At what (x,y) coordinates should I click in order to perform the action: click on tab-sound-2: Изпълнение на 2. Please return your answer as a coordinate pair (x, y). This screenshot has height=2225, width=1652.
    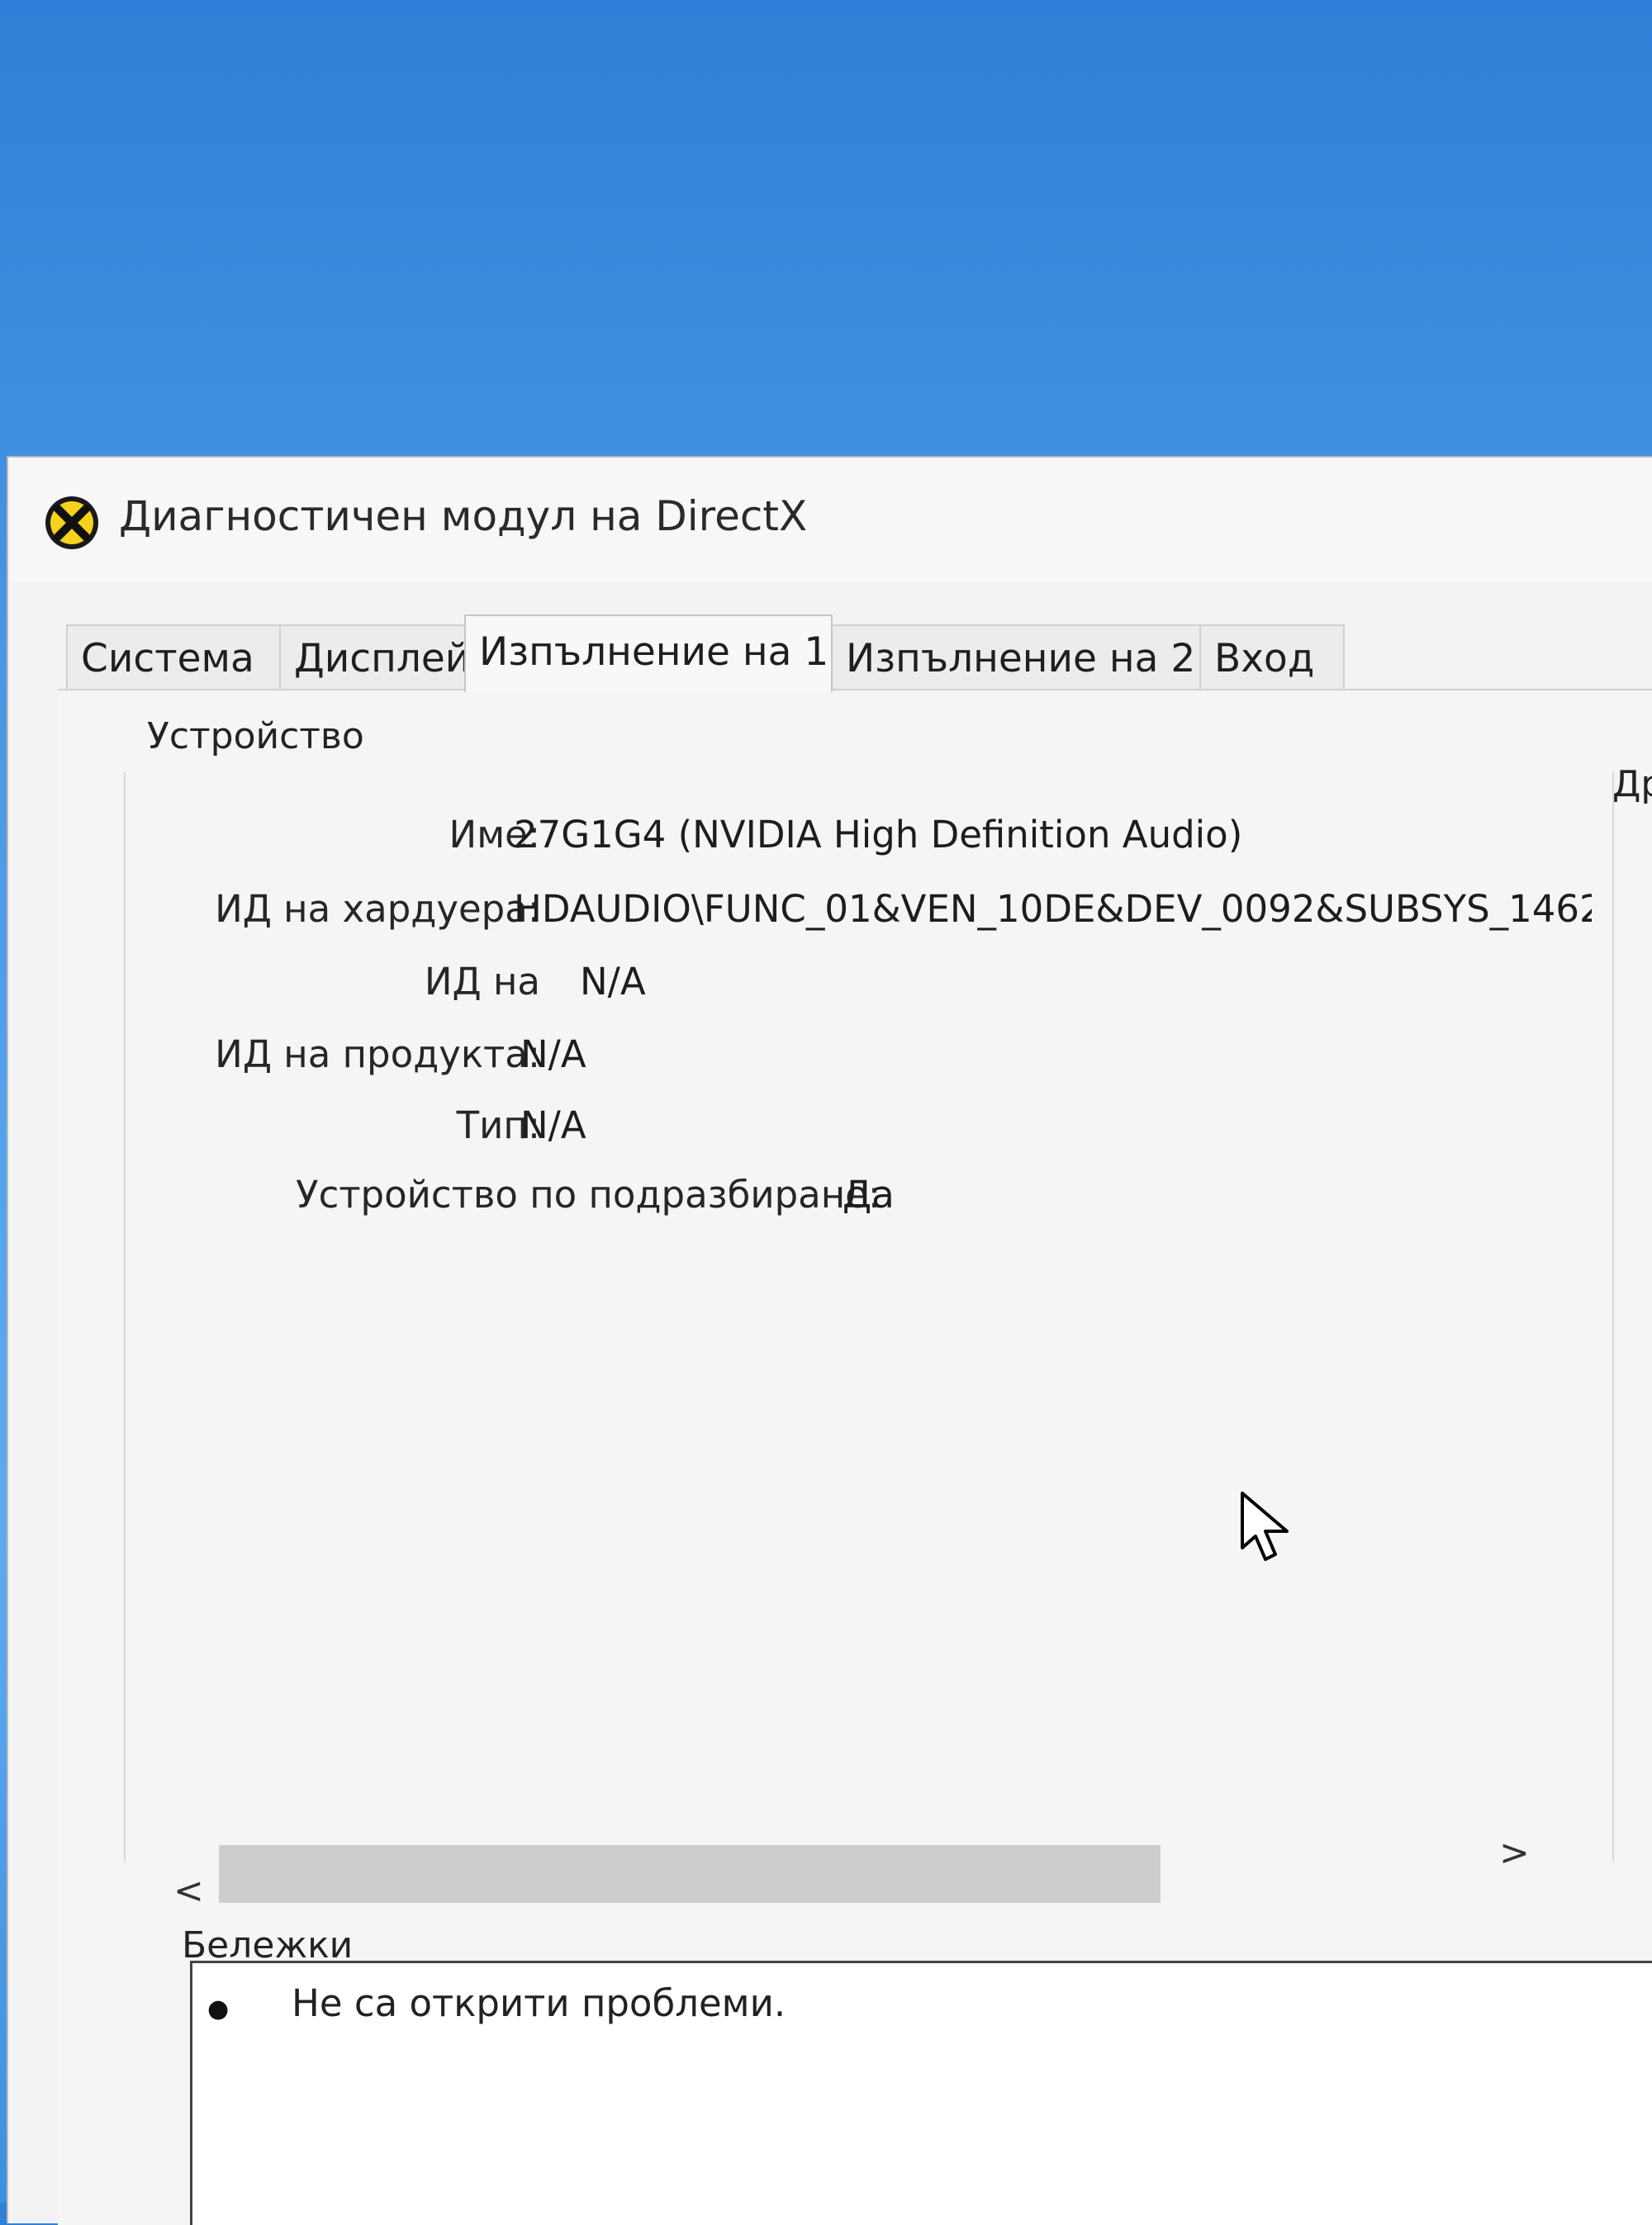
    Looking at the image, I should click on (1016, 657).